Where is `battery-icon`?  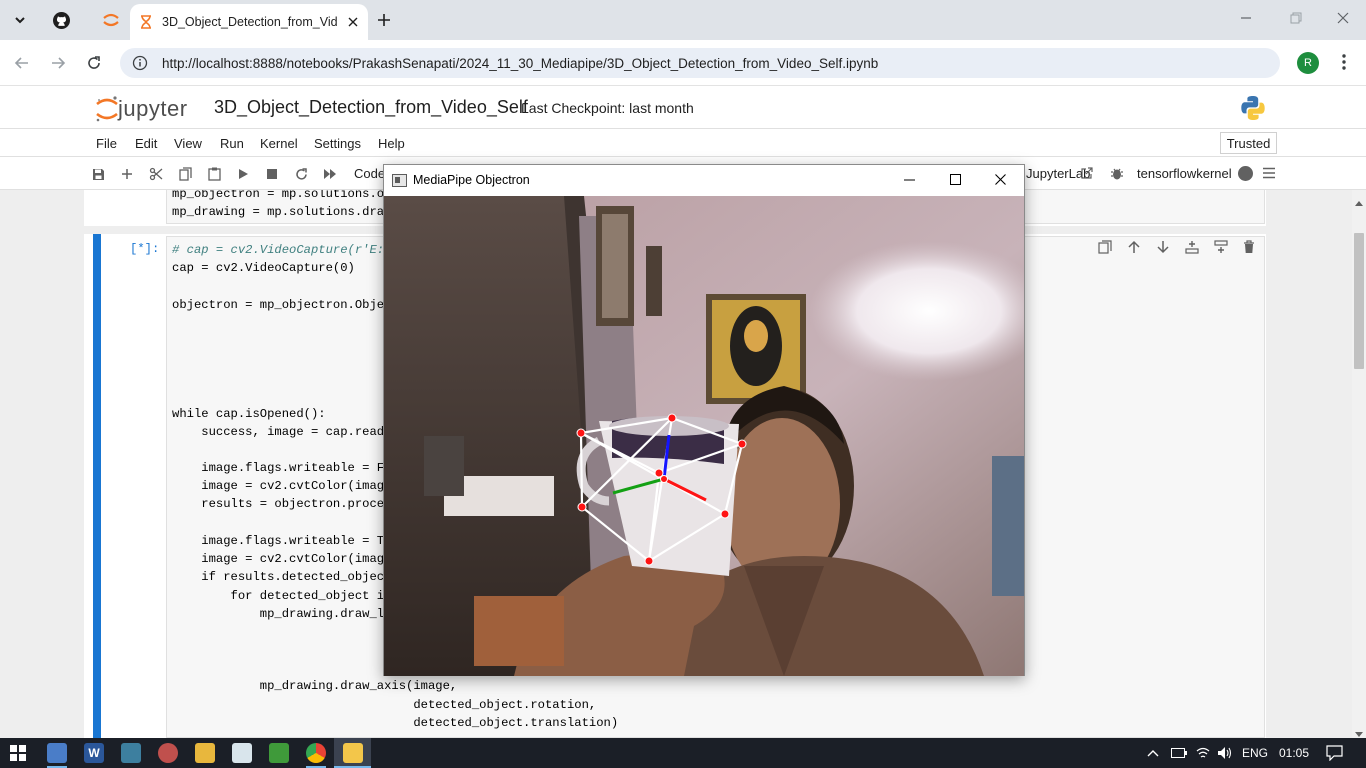
battery-icon is located at coordinates (1179, 753).